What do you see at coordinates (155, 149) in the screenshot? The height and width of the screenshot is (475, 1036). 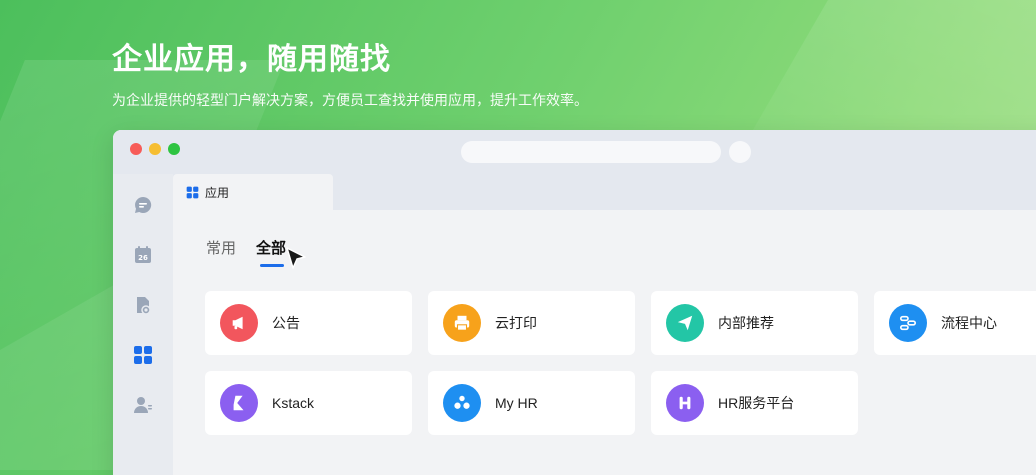 I see `window-minimize-button` at bounding box center [155, 149].